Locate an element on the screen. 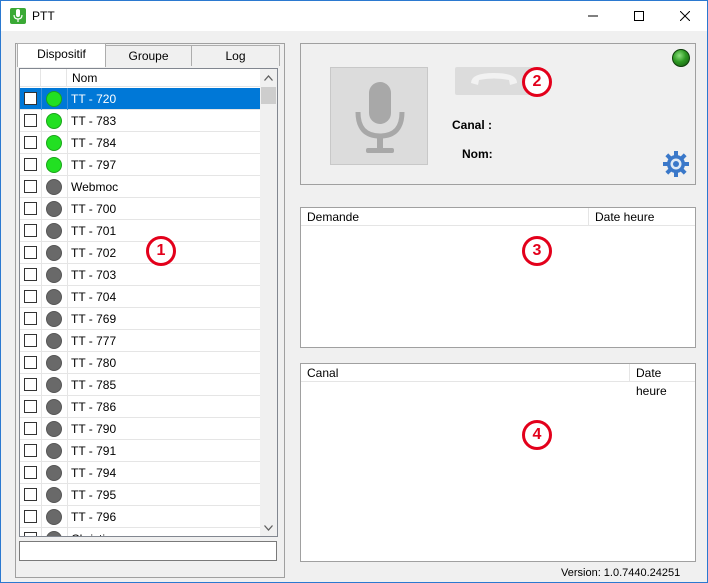  marker-1: 1 is located at coordinates (161, 251).